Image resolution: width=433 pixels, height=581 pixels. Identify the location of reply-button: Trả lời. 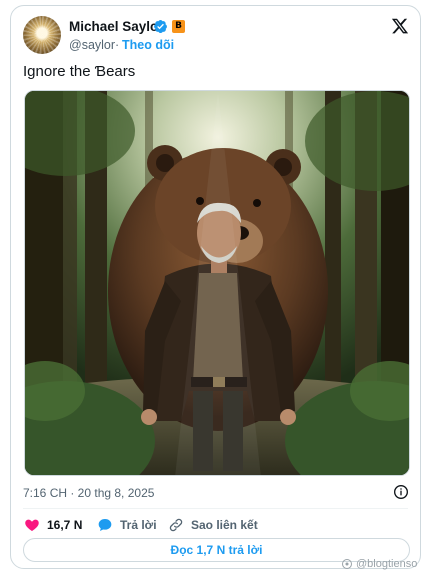
(127, 525).